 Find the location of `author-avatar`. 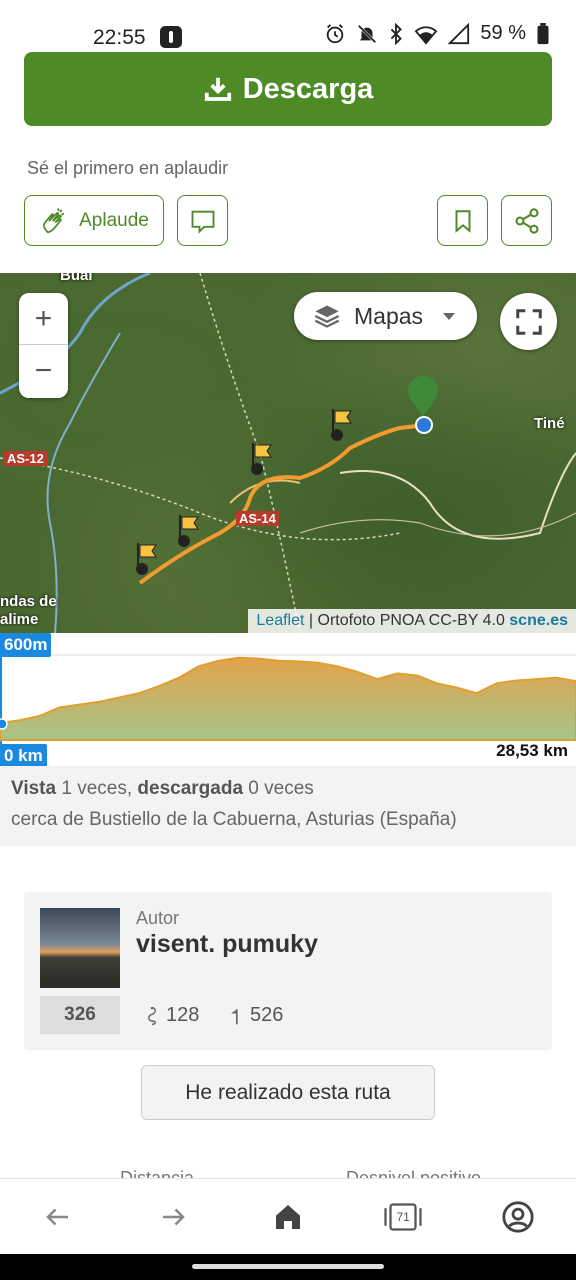

author-avatar is located at coordinates (80, 948).